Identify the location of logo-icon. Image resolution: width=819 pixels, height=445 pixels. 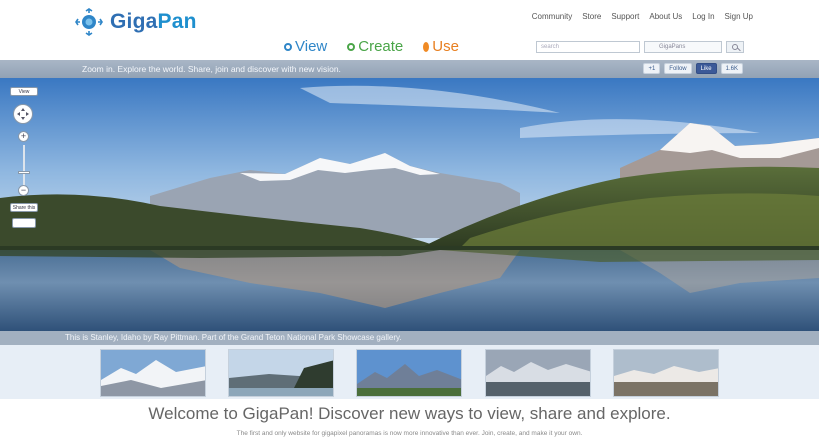
(89, 22).